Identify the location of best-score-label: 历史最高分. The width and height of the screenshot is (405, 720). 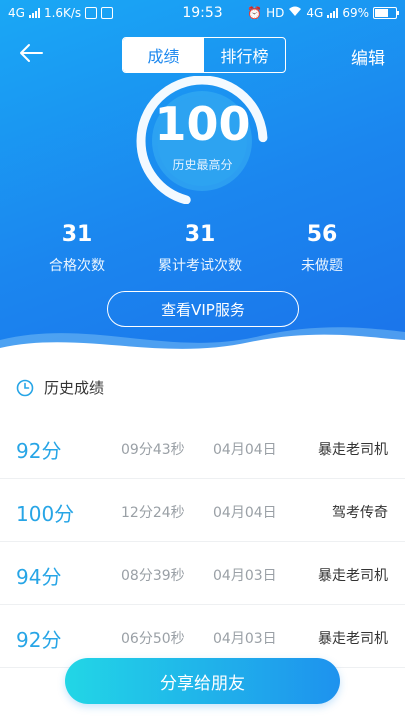
(202, 165).